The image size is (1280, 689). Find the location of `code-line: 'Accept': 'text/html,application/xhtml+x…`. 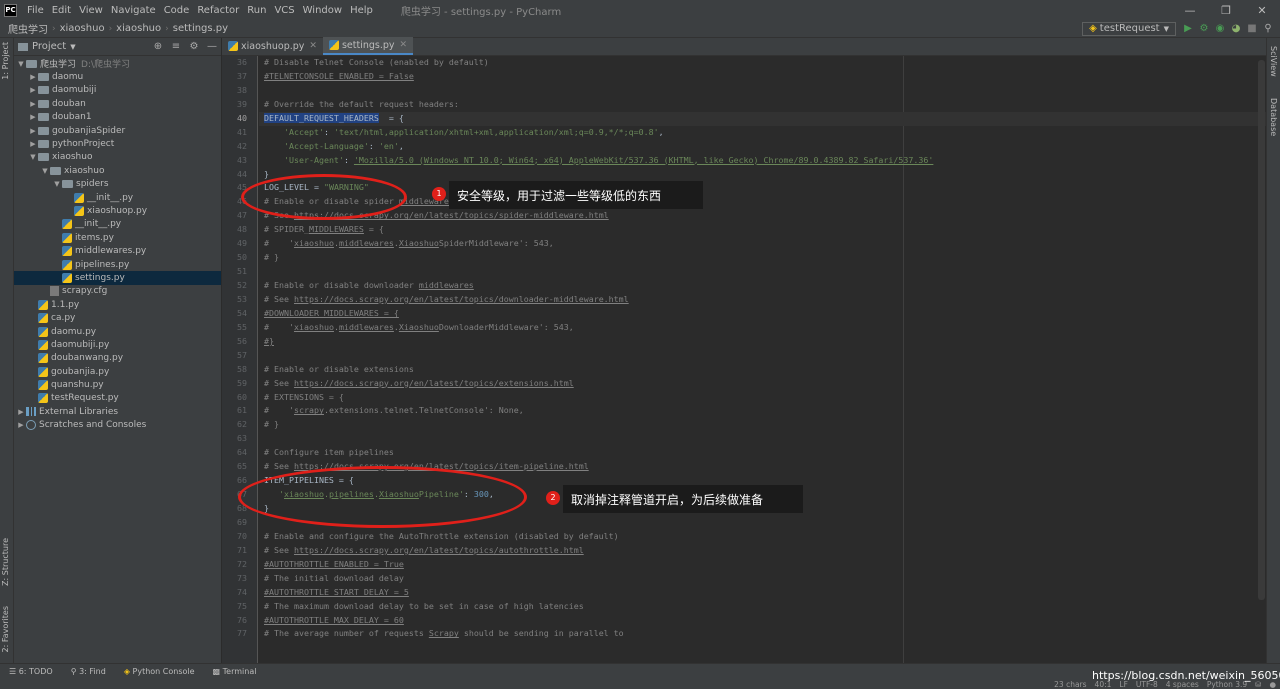

code-line: 'Accept': 'text/html,application/xhtml+x… is located at coordinates (762, 133).